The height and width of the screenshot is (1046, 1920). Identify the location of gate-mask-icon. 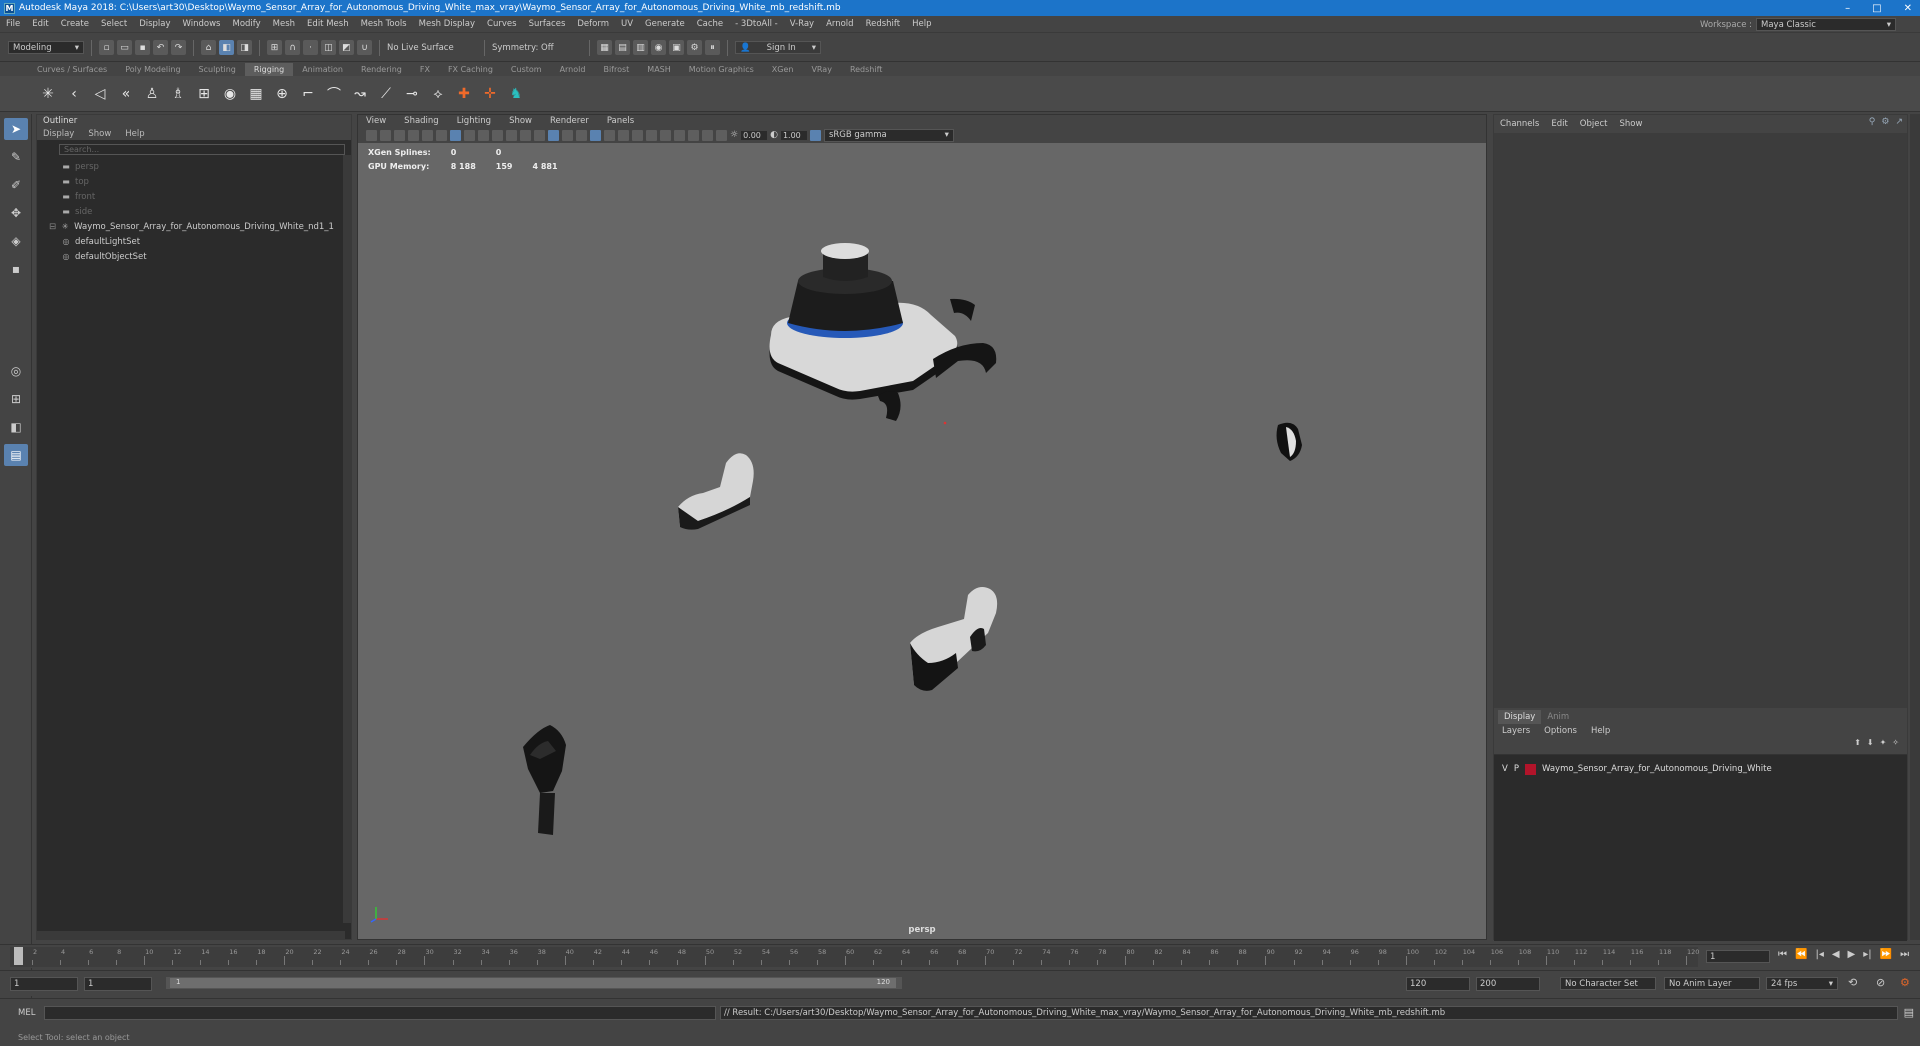
(497, 135).